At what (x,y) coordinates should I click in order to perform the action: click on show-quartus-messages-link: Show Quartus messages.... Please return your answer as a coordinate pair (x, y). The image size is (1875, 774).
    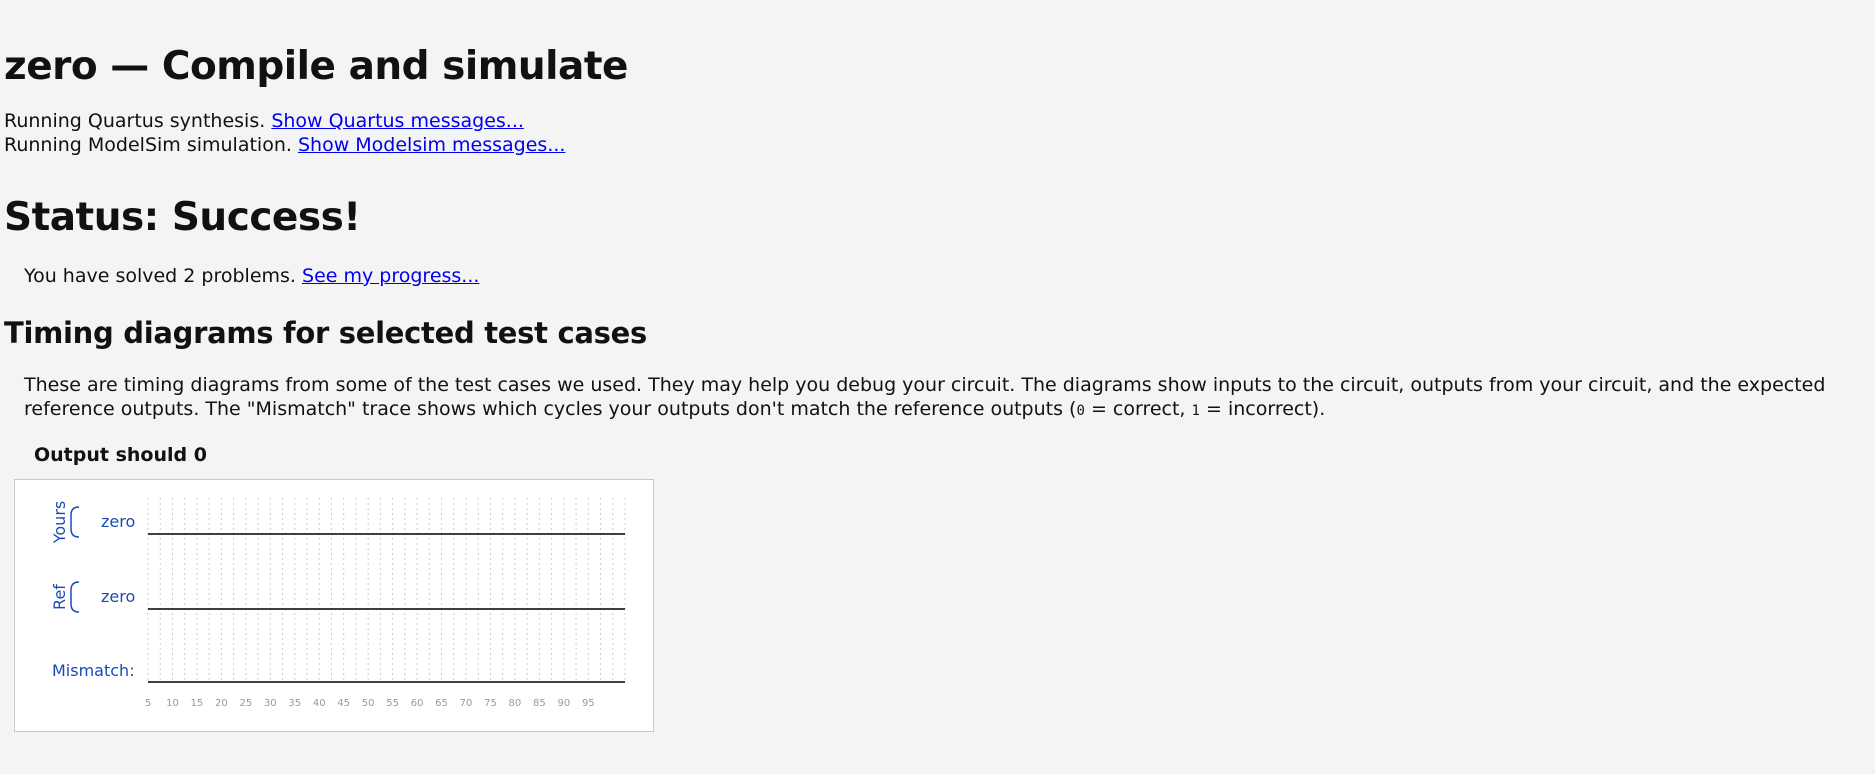
    Looking at the image, I should click on (397, 121).